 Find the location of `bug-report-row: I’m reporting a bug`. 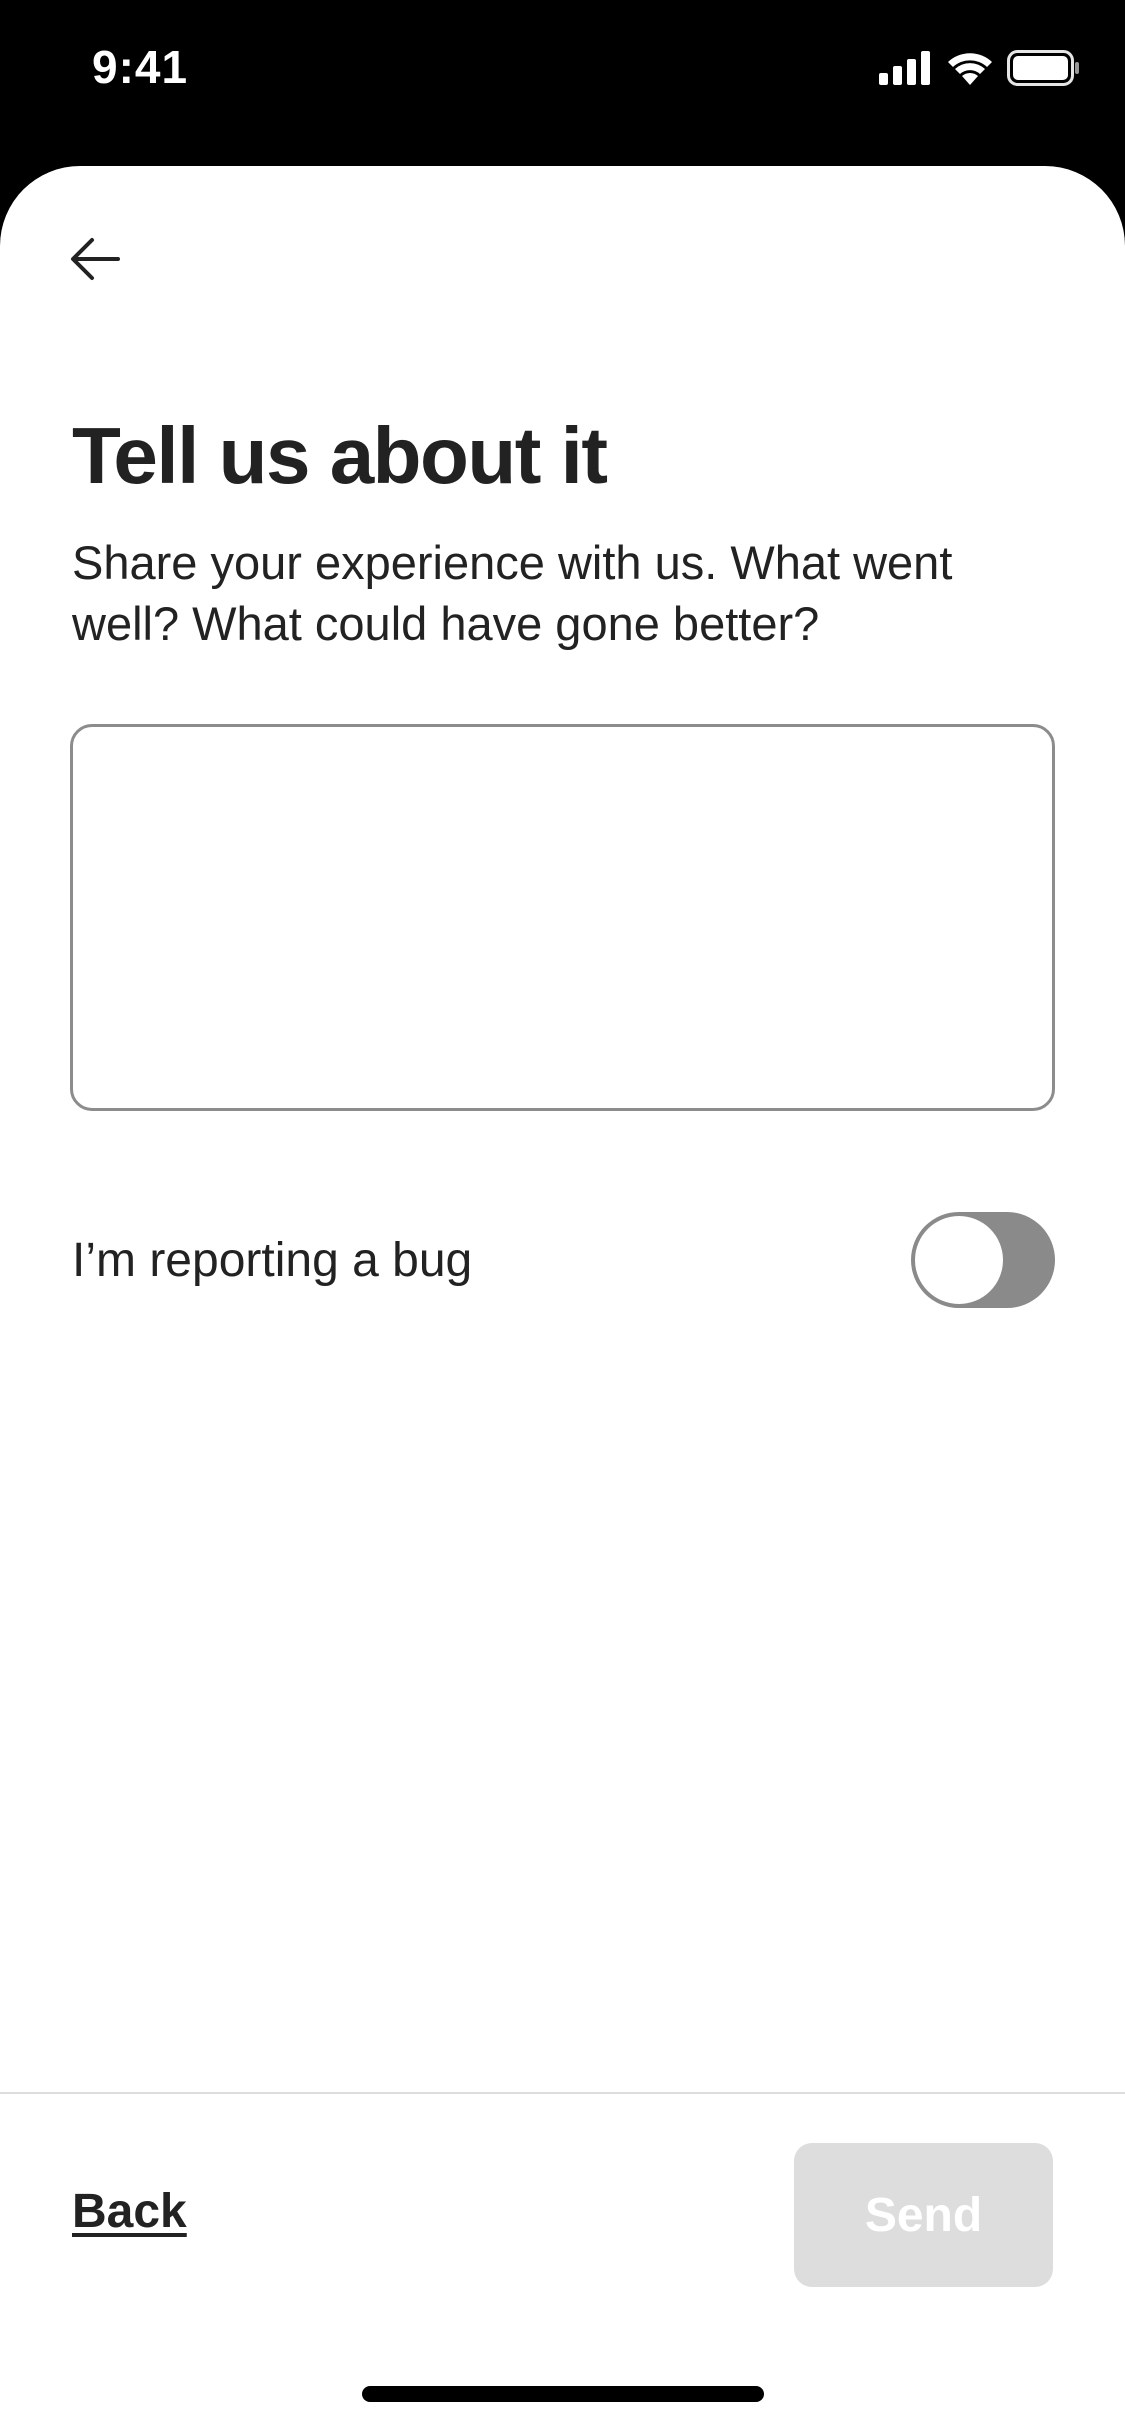

bug-report-row: I’m reporting a bug is located at coordinates (563, 1260).